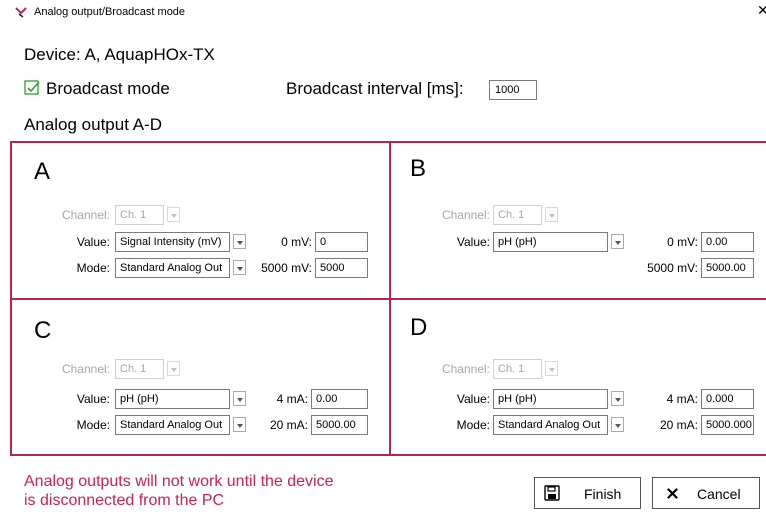  What do you see at coordinates (32, 88) in the screenshot?
I see `broadcast-mode-checkbox` at bounding box center [32, 88].